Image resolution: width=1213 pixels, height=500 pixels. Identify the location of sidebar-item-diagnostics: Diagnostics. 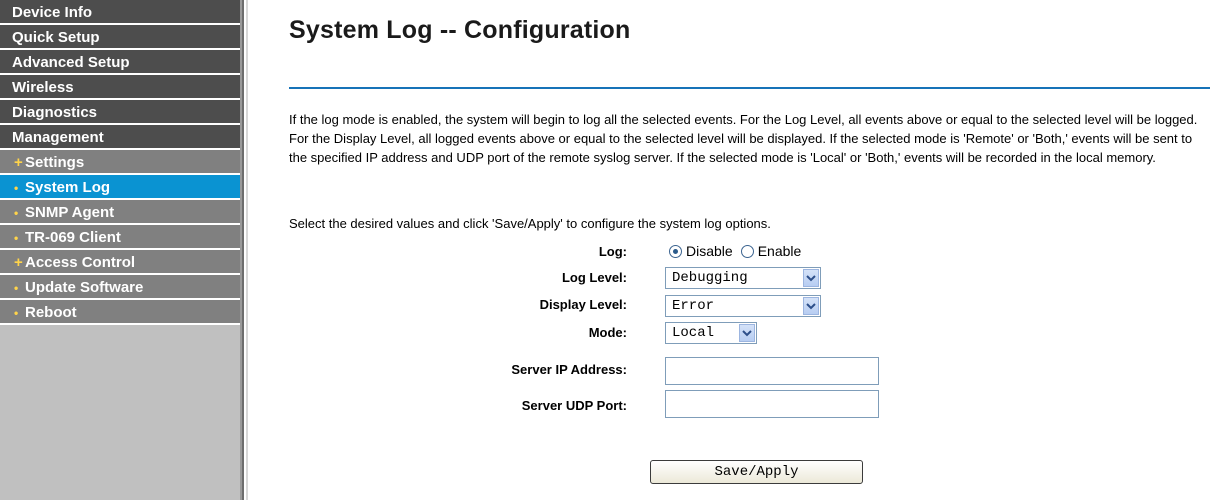
(120, 112).